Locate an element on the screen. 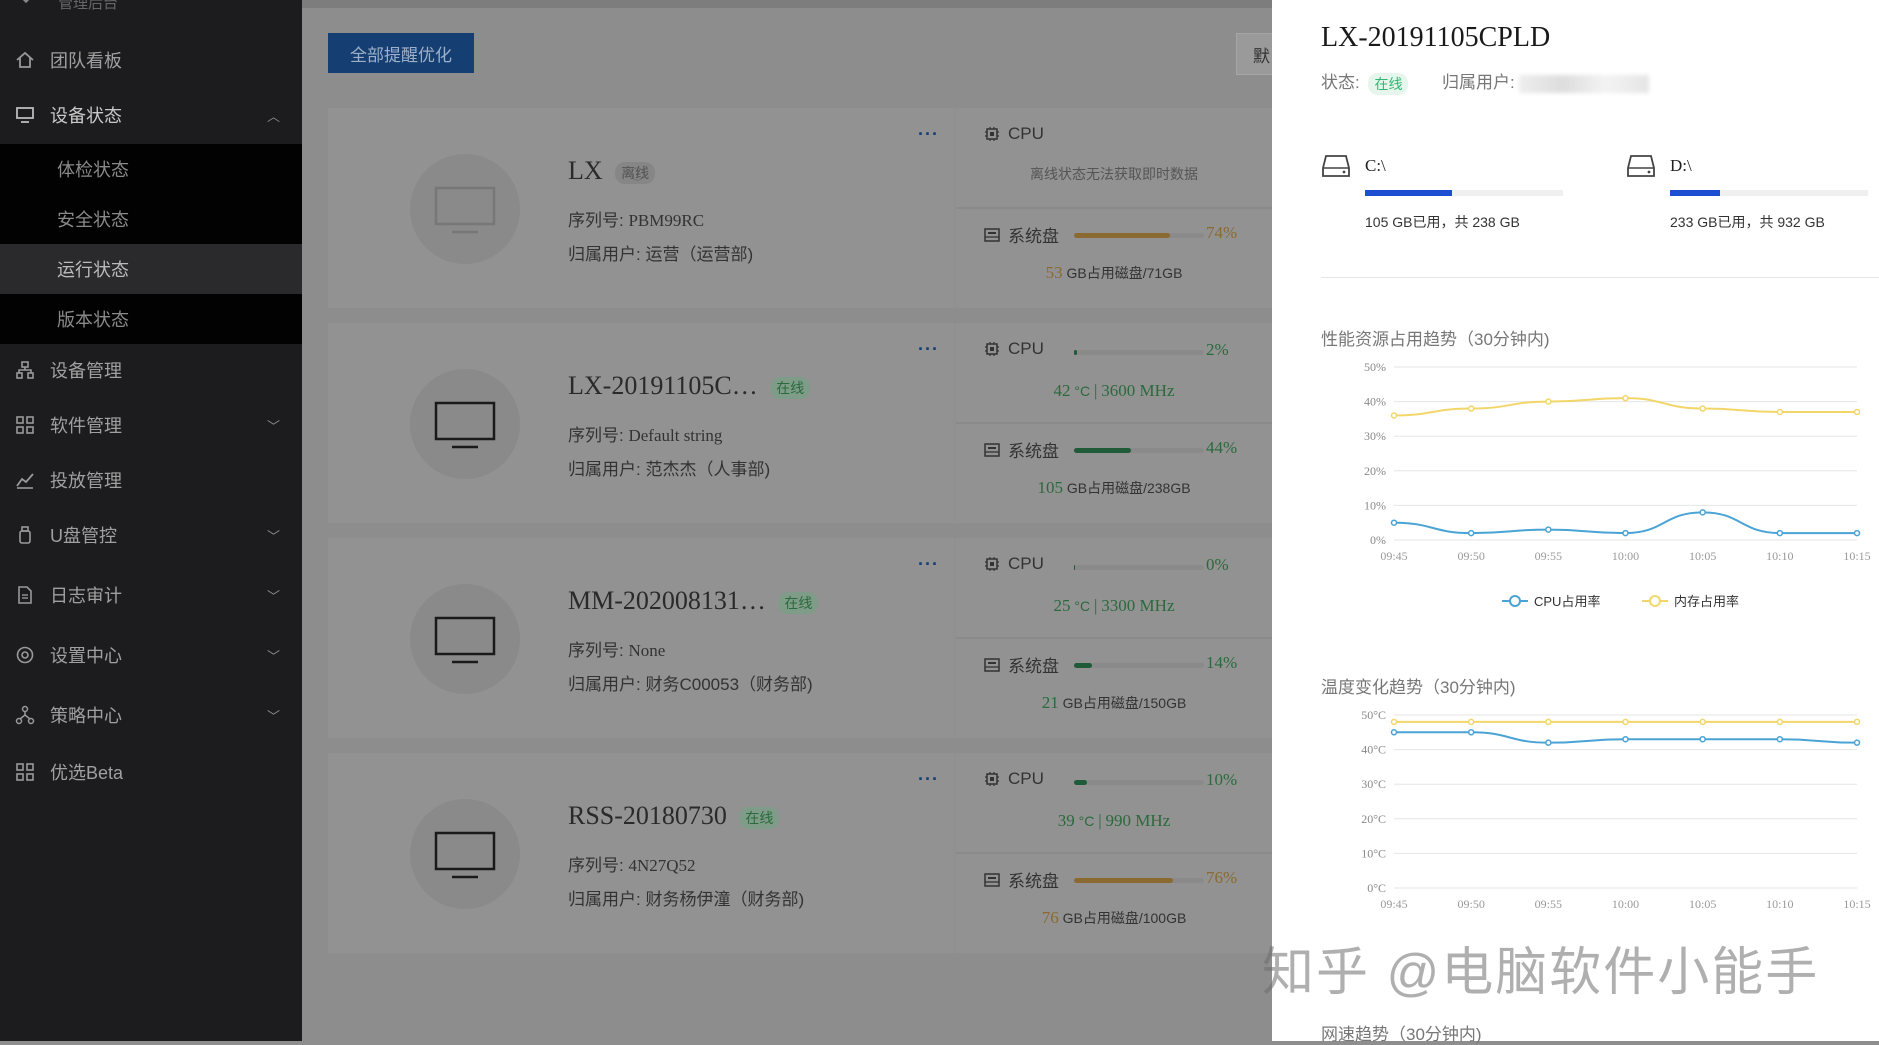  disk-detail: 21 GB占用磁盘/150GB is located at coordinates (1114, 703).